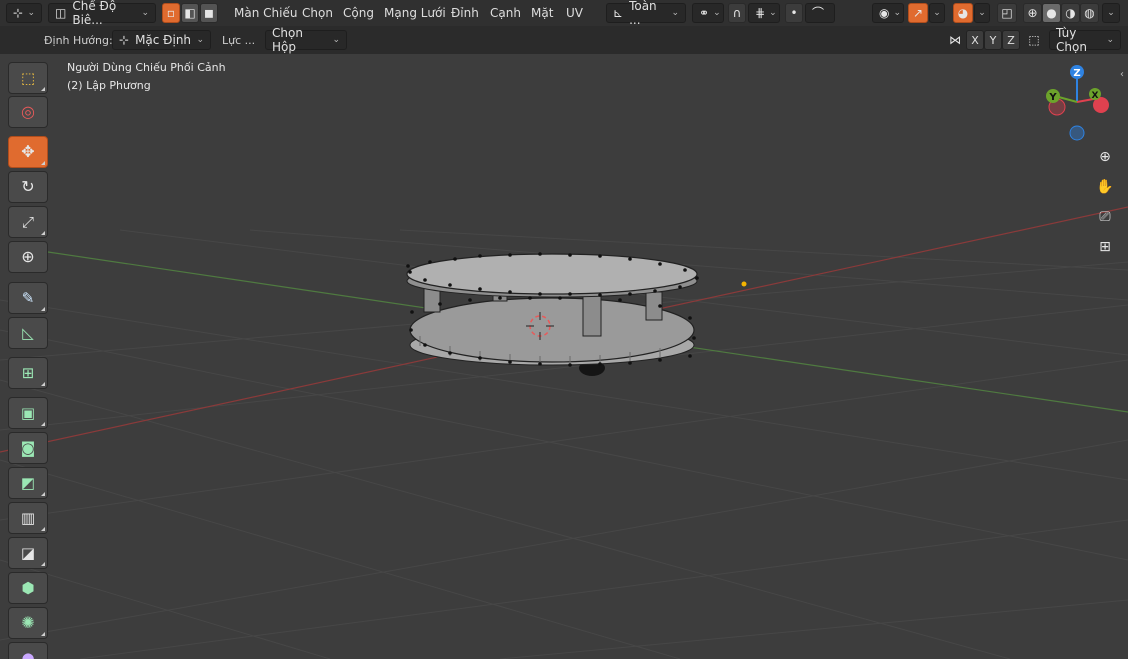 Image resolution: width=1128 pixels, height=659 pixels. Describe the element at coordinates (1071, 40) in the screenshot. I see `options-label: Tùy Chọn` at that location.